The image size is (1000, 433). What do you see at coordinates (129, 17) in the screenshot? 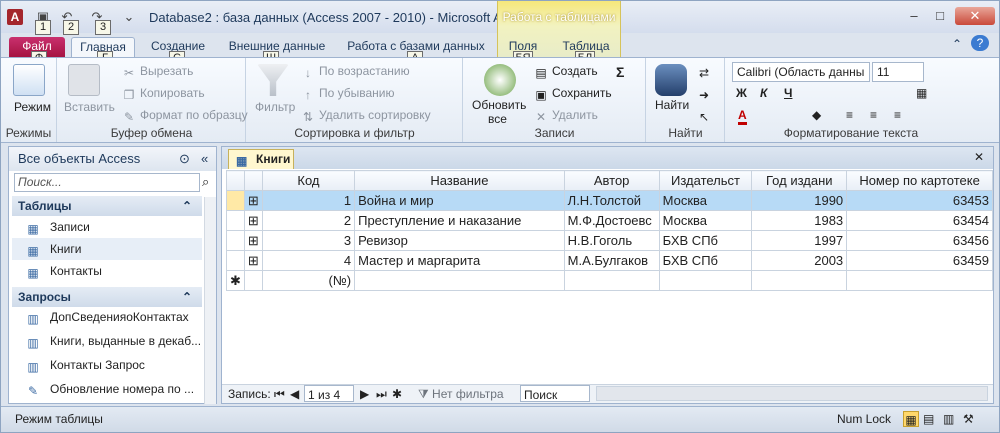
I see `customize-qat-icon: ⌄` at bounding box center [129, 17].